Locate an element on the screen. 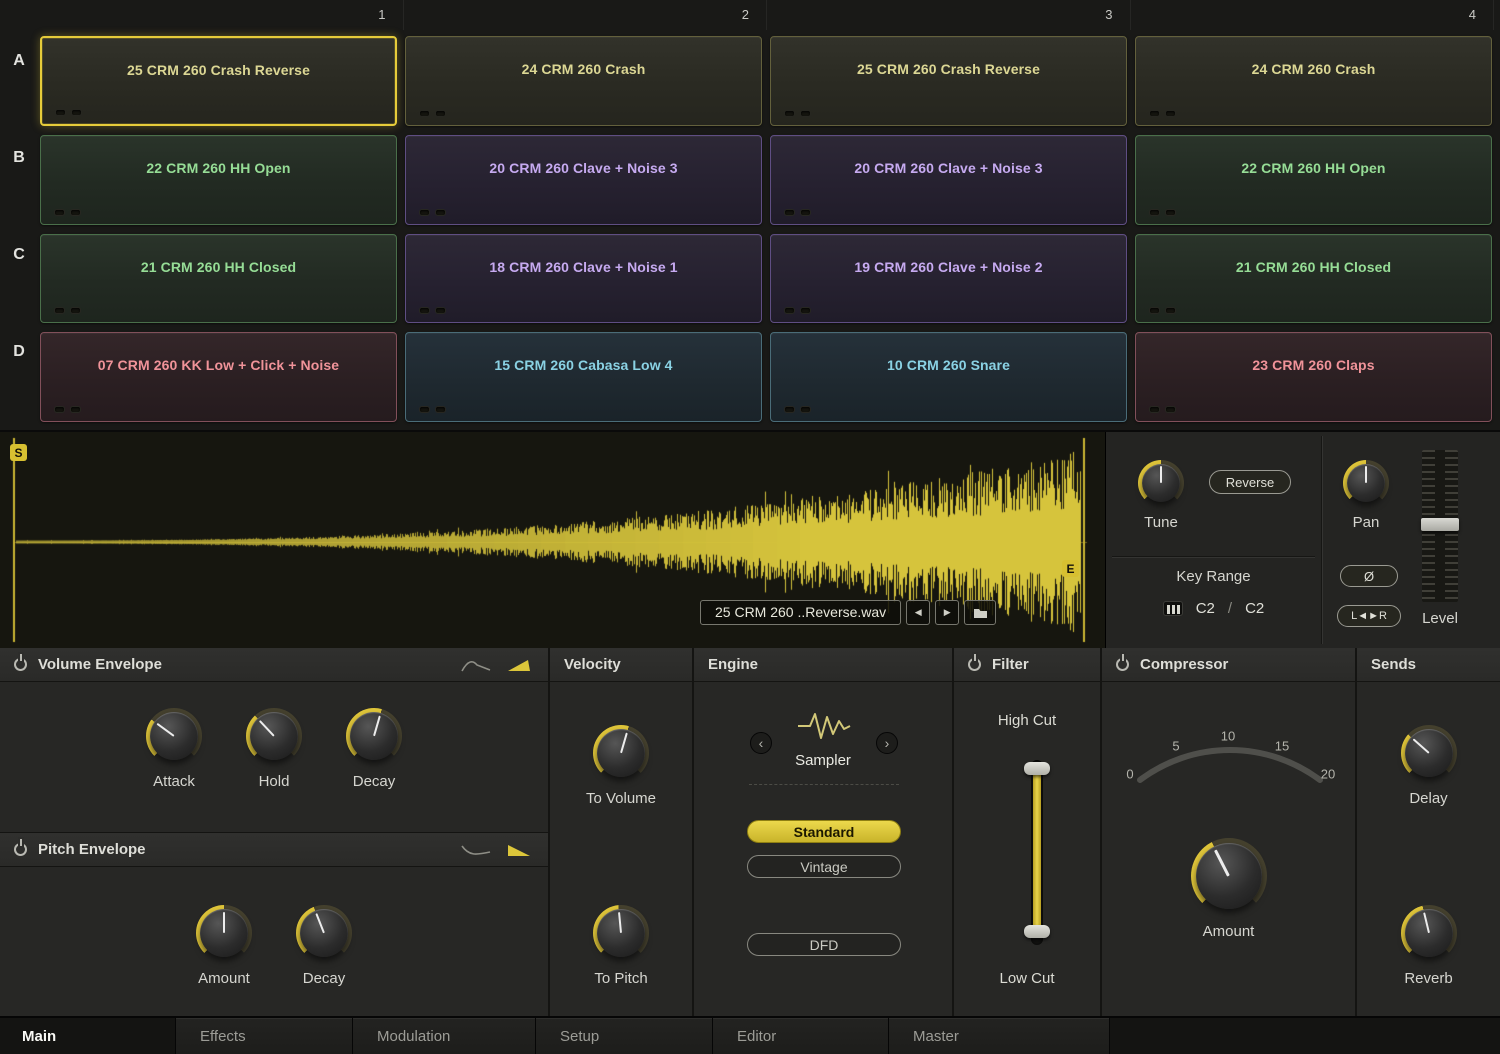 This screenshot has height=1054, width=1500. tab-main: Main is located at coordinates (87, 1036).